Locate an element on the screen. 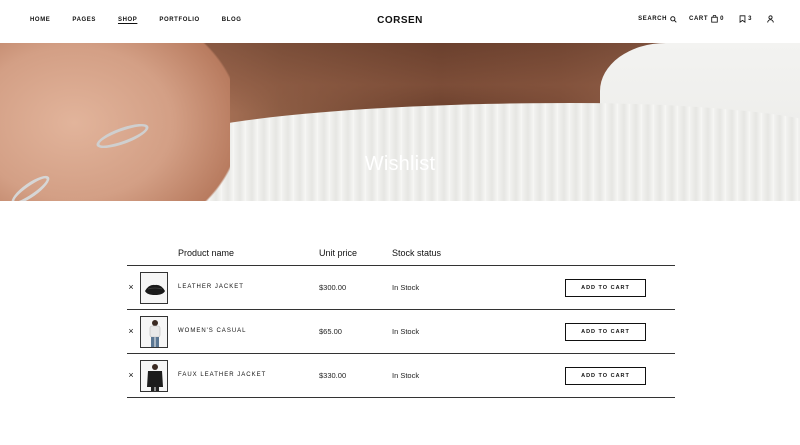  account-button is located at coordinates (769, 19).